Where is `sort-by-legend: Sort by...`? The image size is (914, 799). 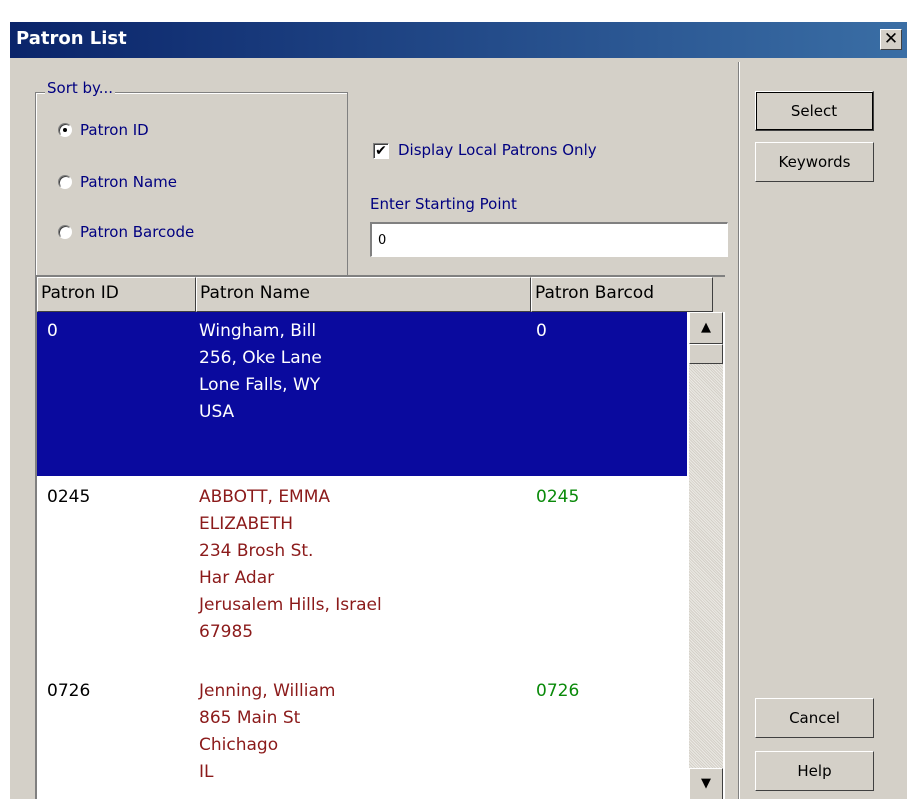 sort-by-legend: Sort by... is located at coordinates (80, 88).